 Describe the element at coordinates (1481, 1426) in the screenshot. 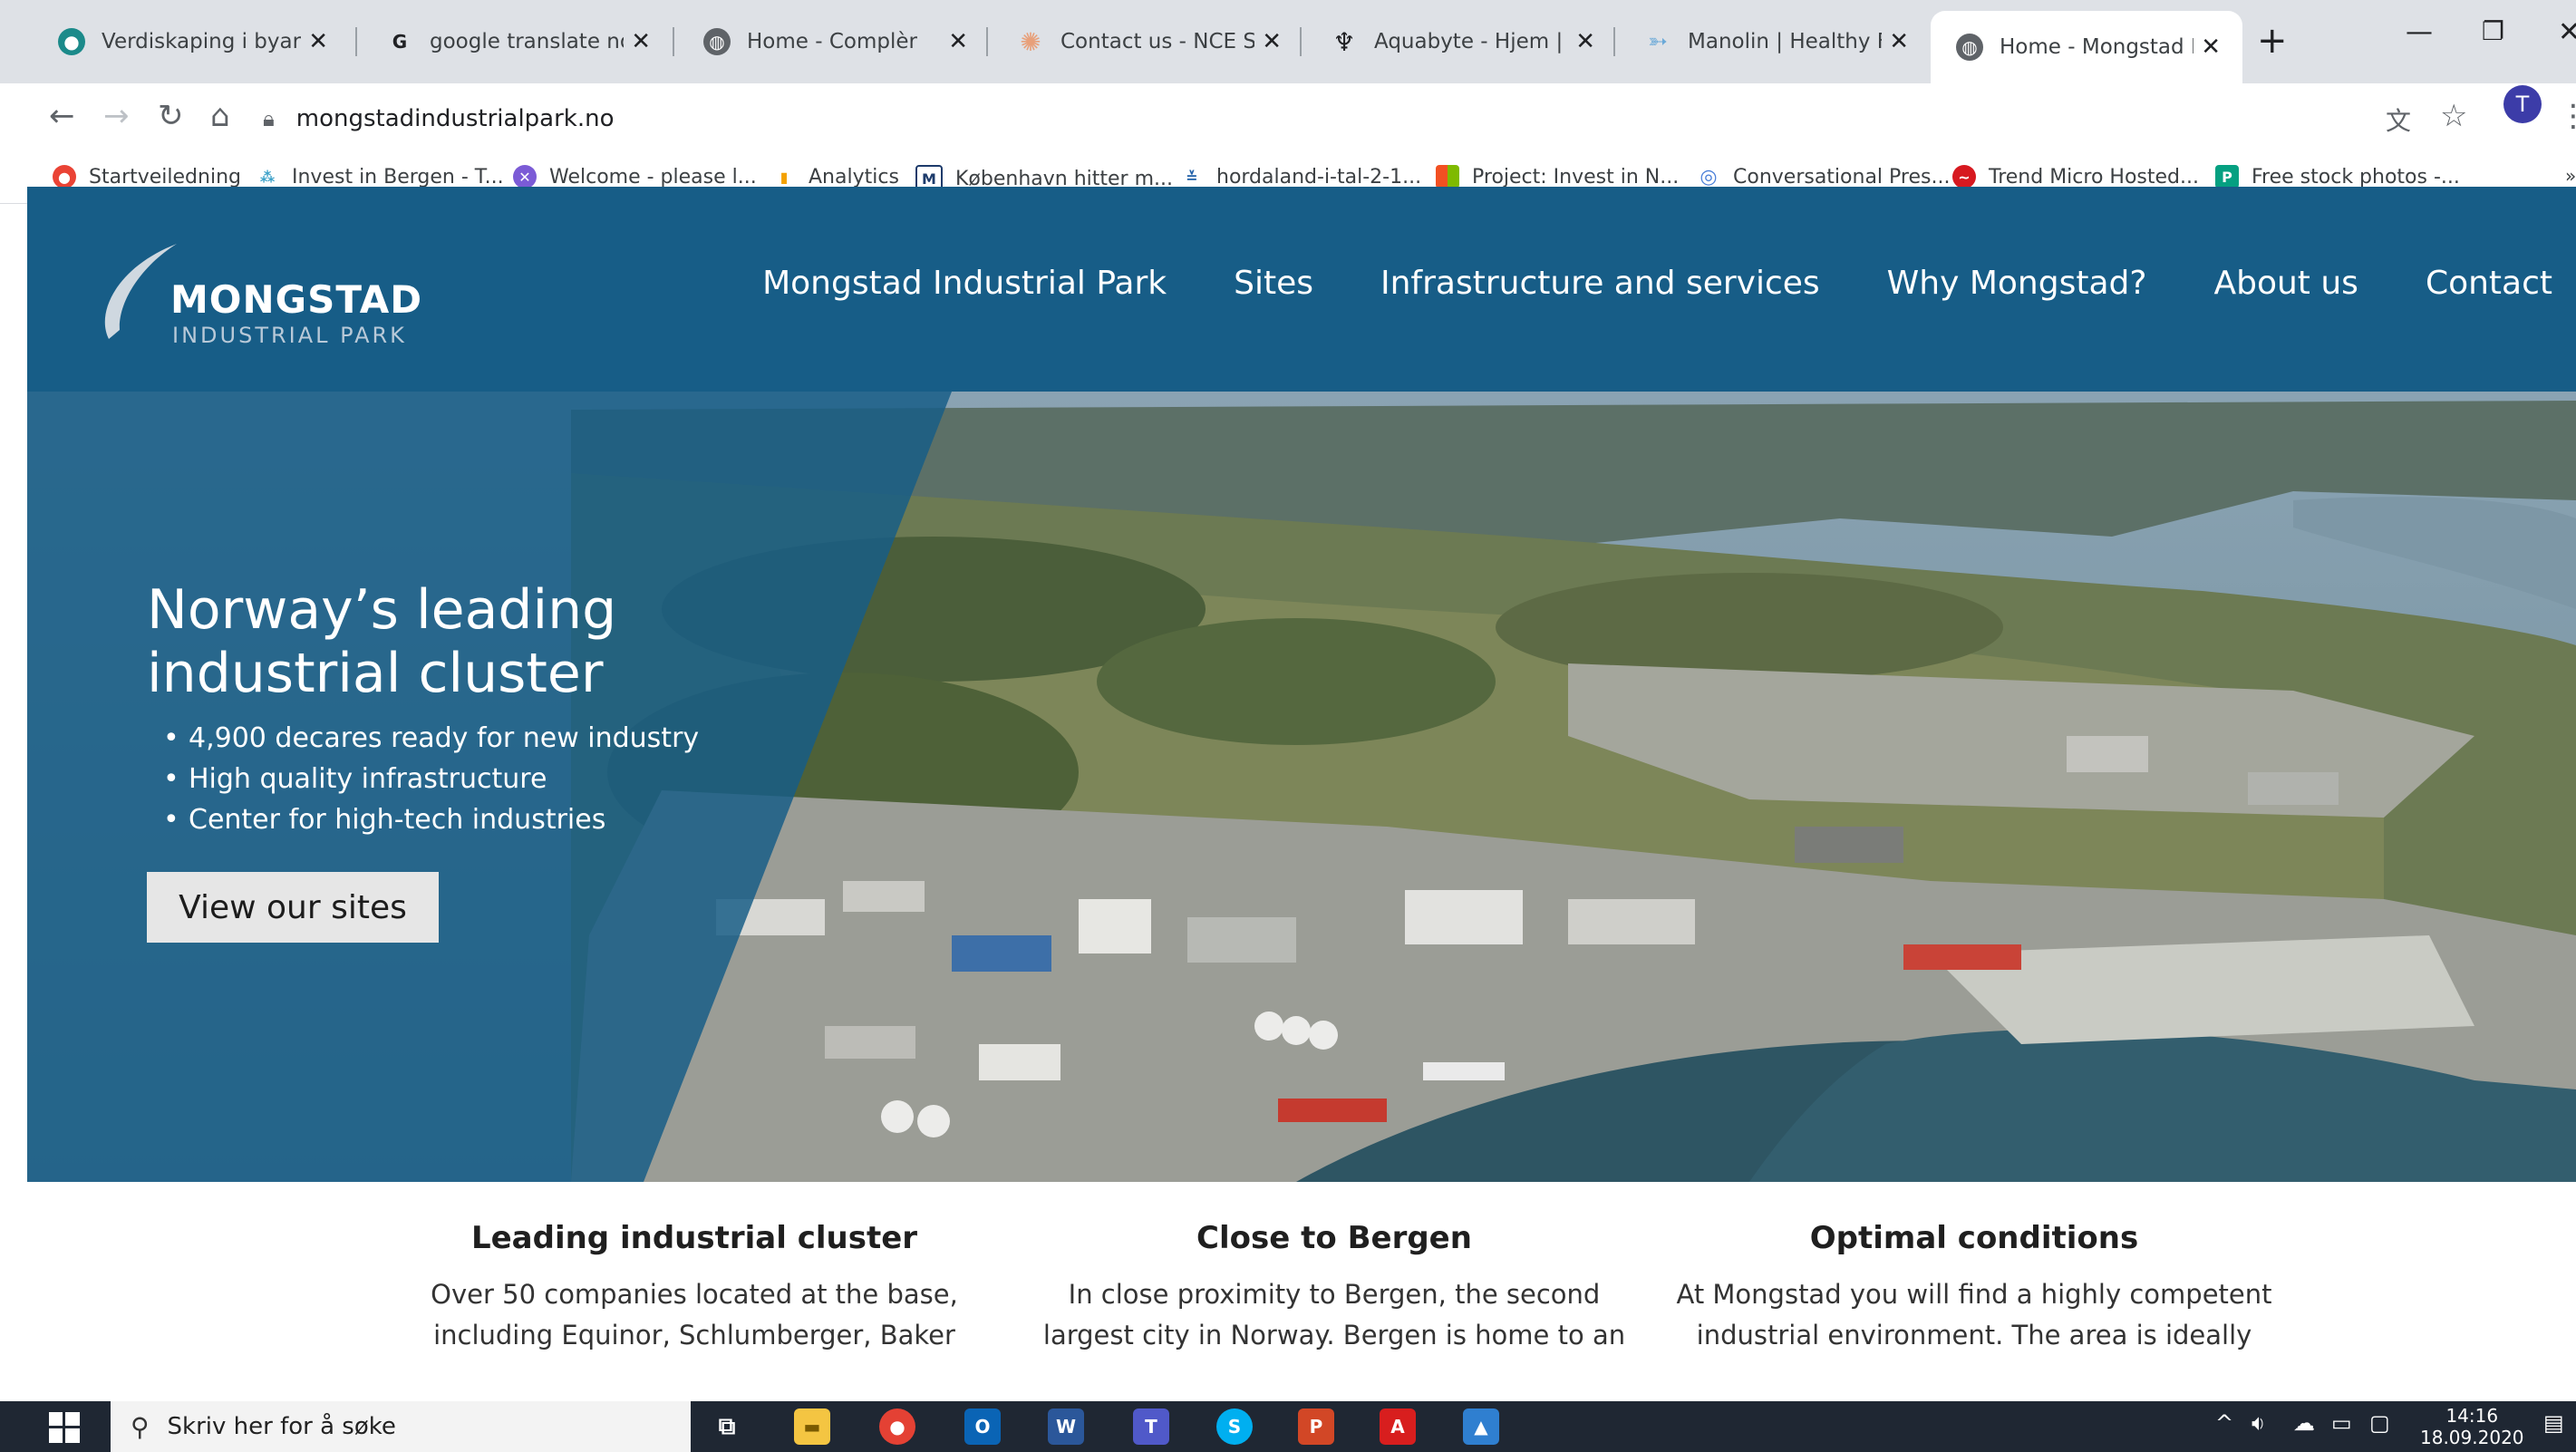

I see `photos-icon: ▲` at that location.